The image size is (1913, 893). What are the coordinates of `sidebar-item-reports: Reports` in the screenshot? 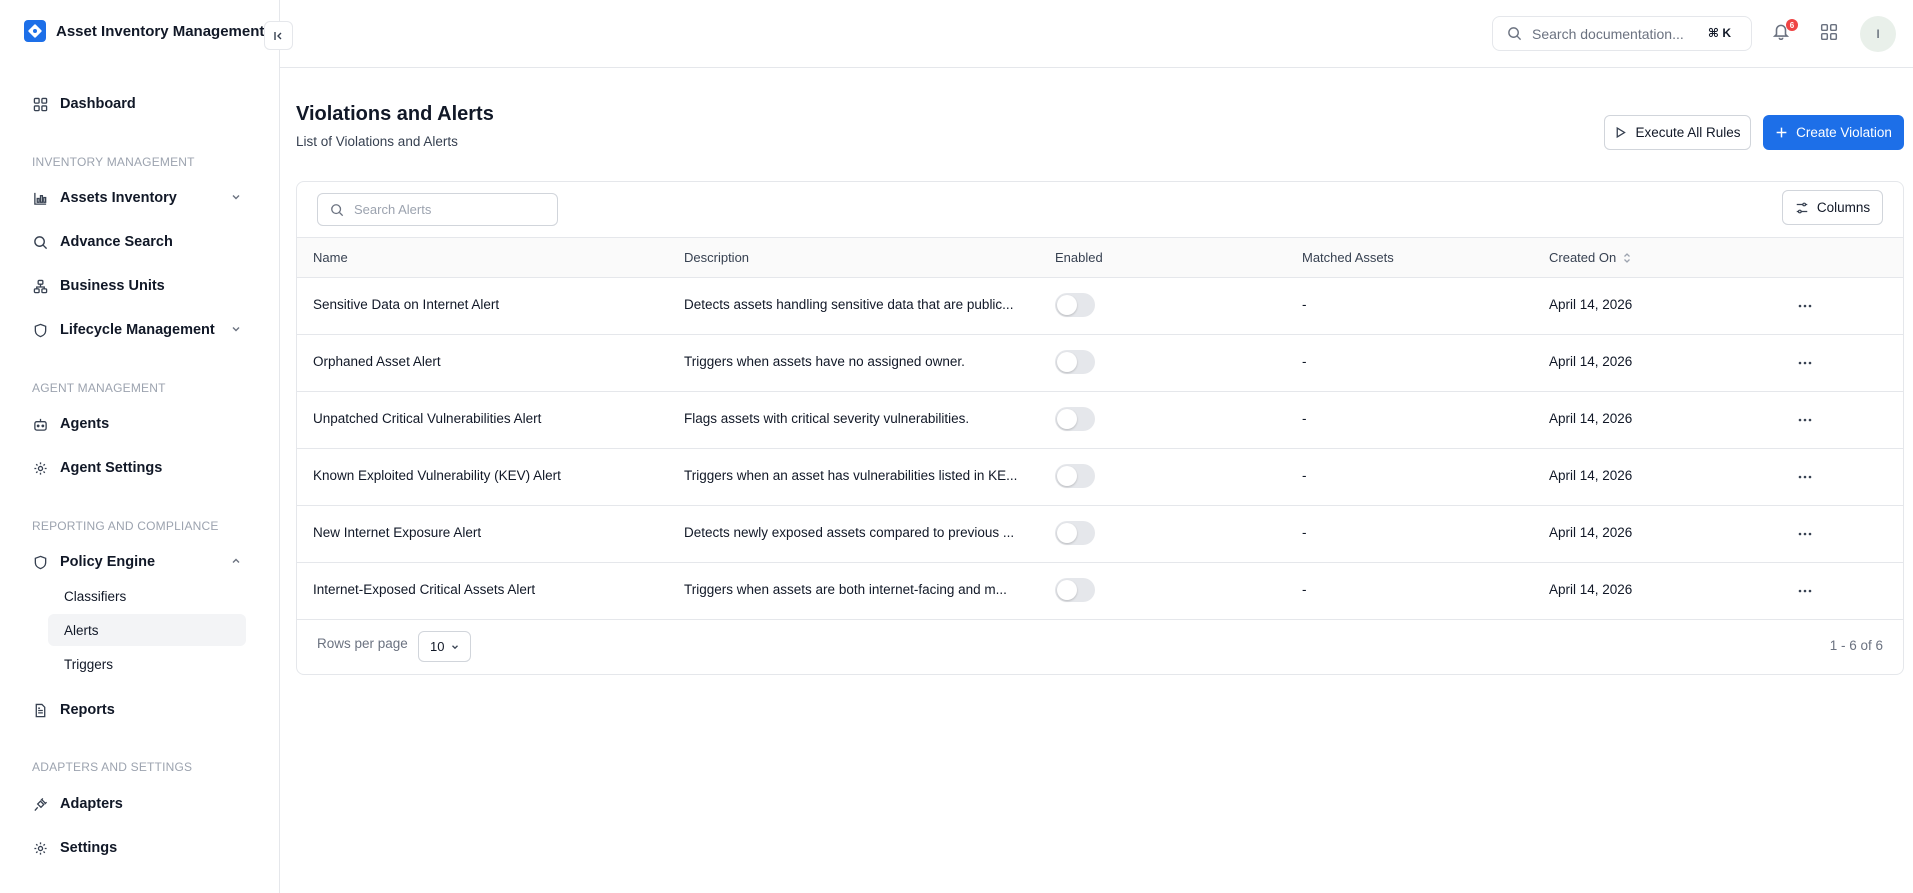 It's located at (137, 710).